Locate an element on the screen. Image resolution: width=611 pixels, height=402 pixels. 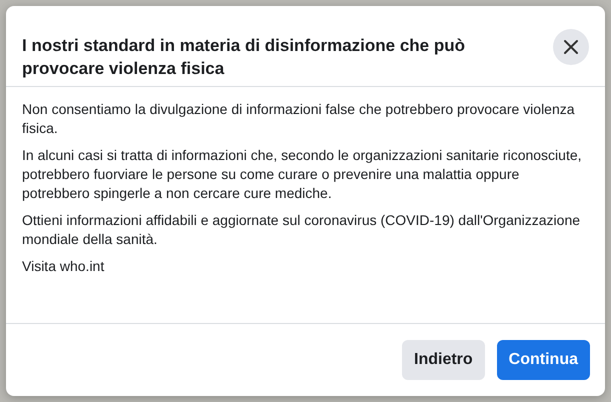
close-icon is located at coordinates (571, 47).